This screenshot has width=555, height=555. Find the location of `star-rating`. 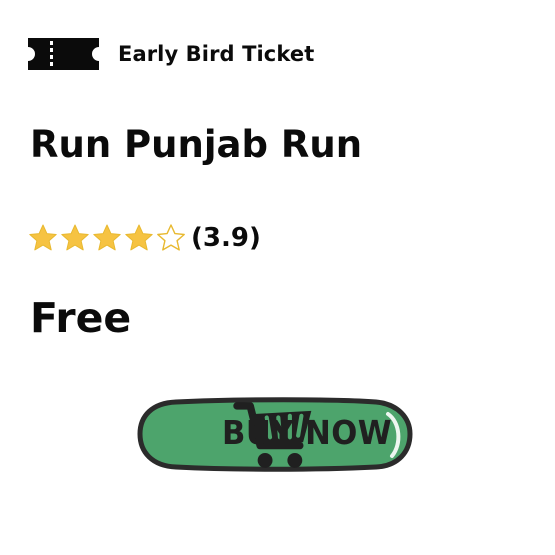

star-rating is located at coordinates (108, 238).